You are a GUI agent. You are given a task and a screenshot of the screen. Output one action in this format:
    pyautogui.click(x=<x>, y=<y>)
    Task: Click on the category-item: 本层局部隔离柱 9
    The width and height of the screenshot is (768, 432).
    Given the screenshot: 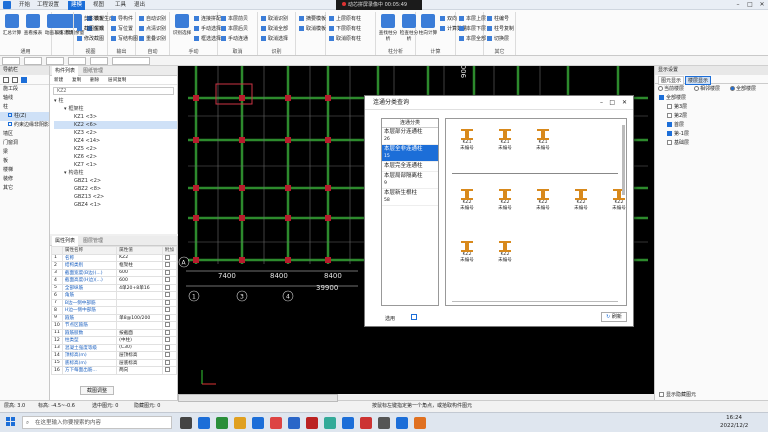 What is the action you would take?
    pyautogui.click(x=410, y=180)
    